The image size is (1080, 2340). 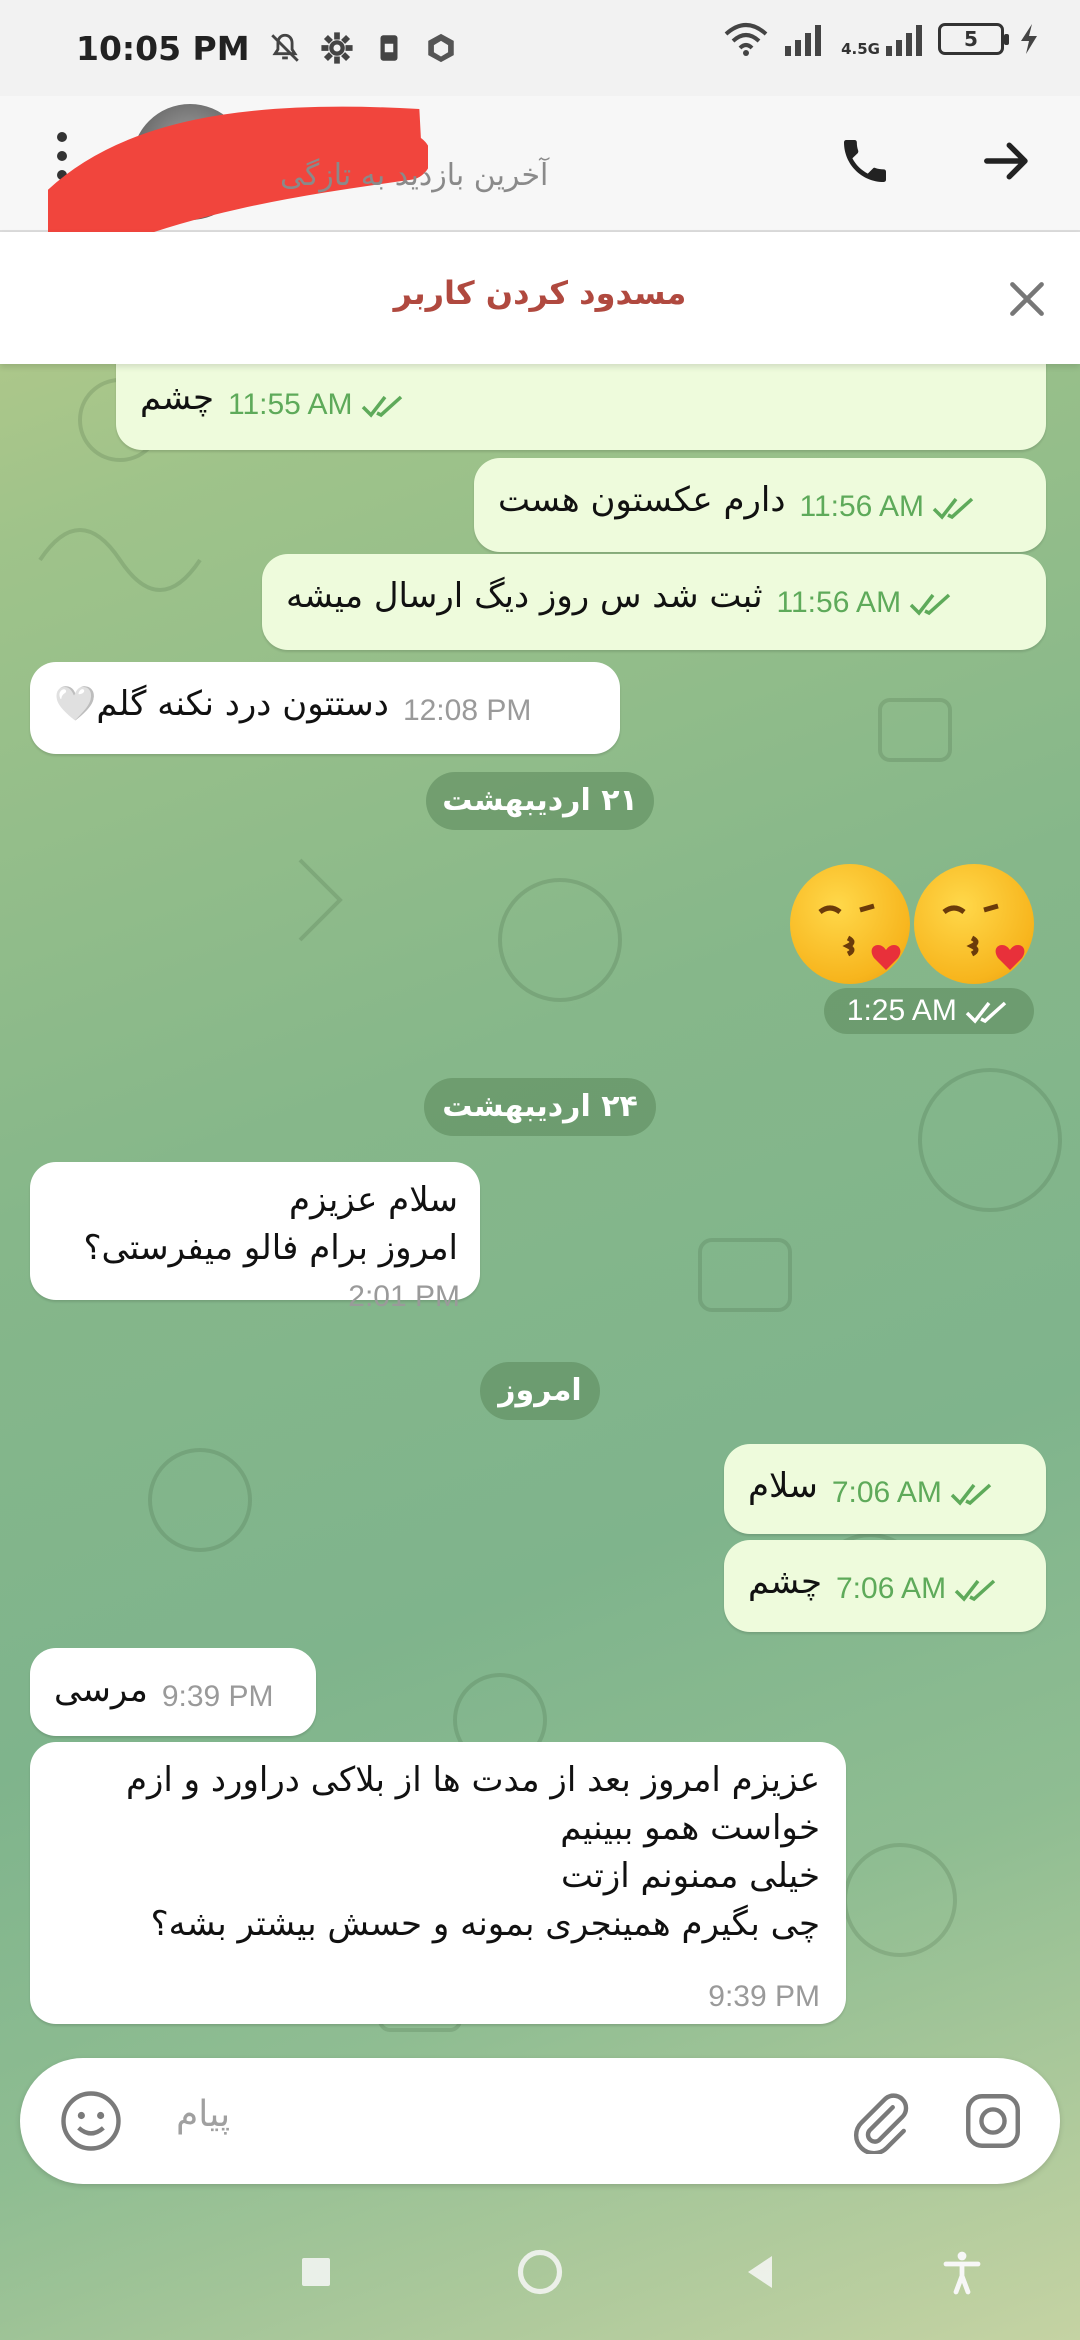 I want to click on status-icons-right: 4.5G 5, so click(x=881, y=40).